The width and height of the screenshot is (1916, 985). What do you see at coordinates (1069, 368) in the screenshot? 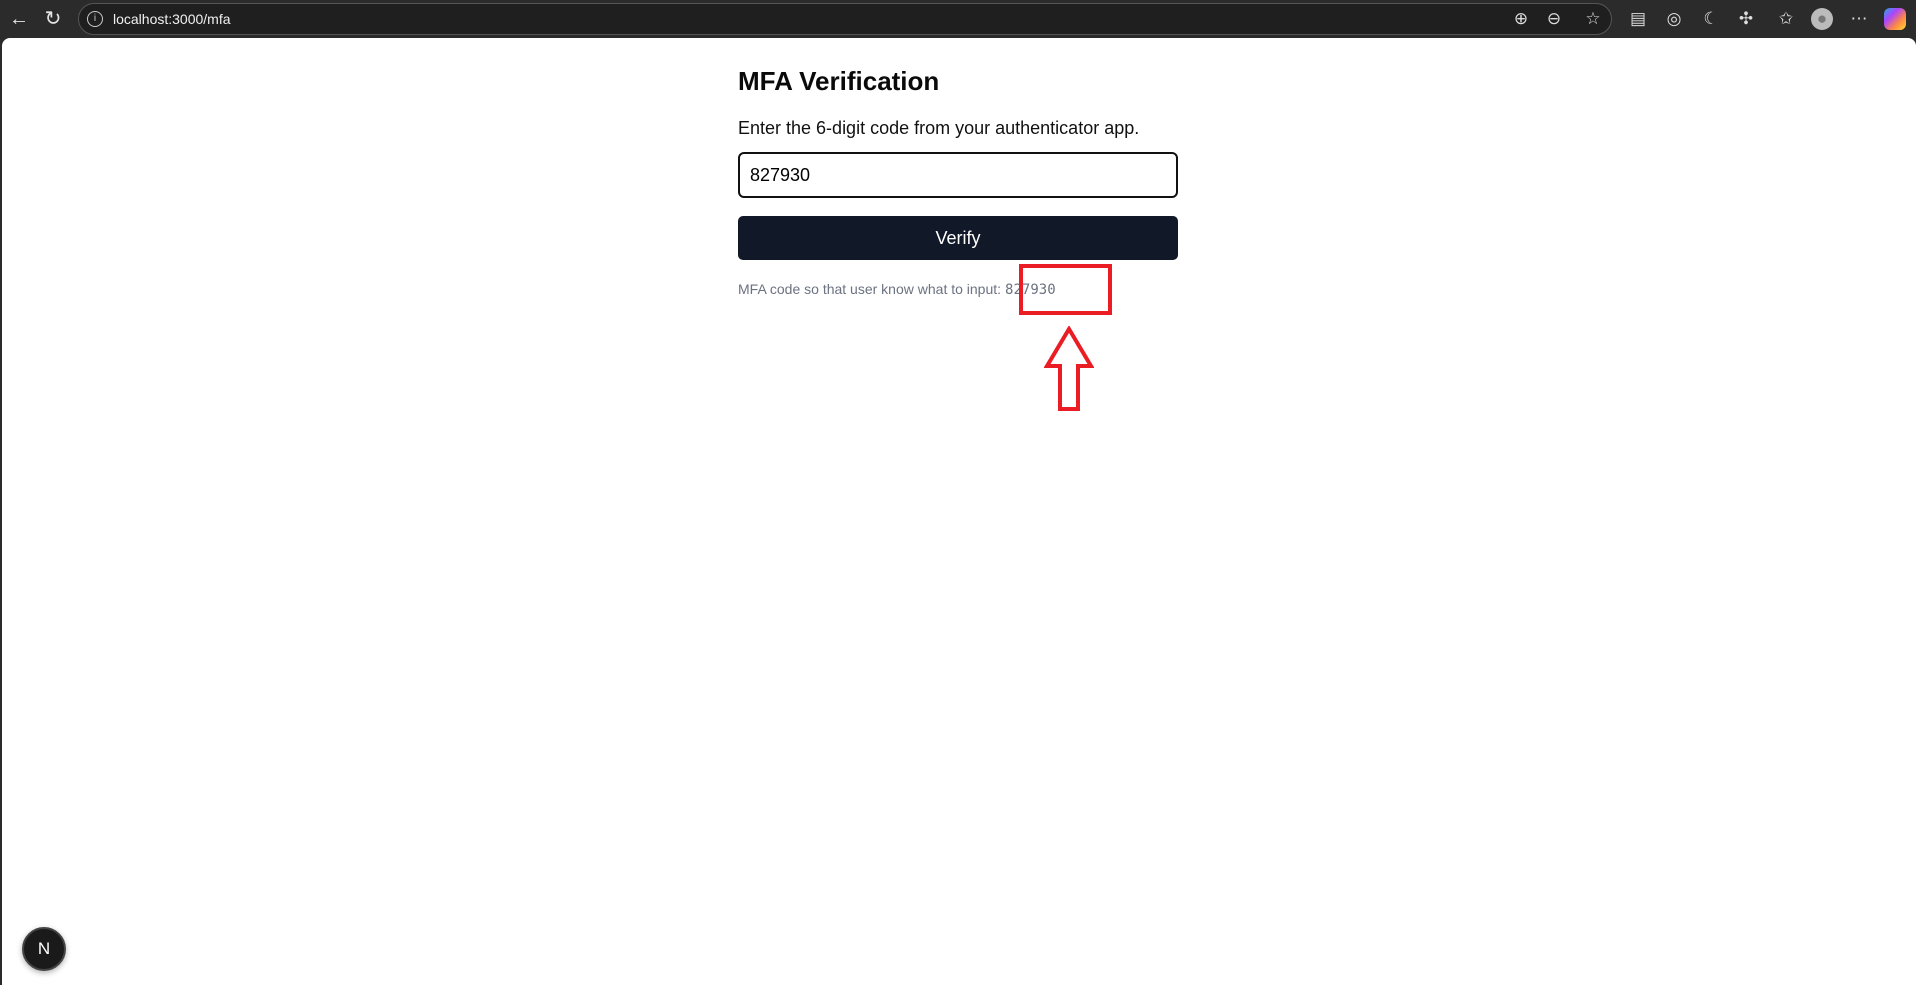
I see `annotation-arrow-up-icon` at bounding box center [1069, 368].